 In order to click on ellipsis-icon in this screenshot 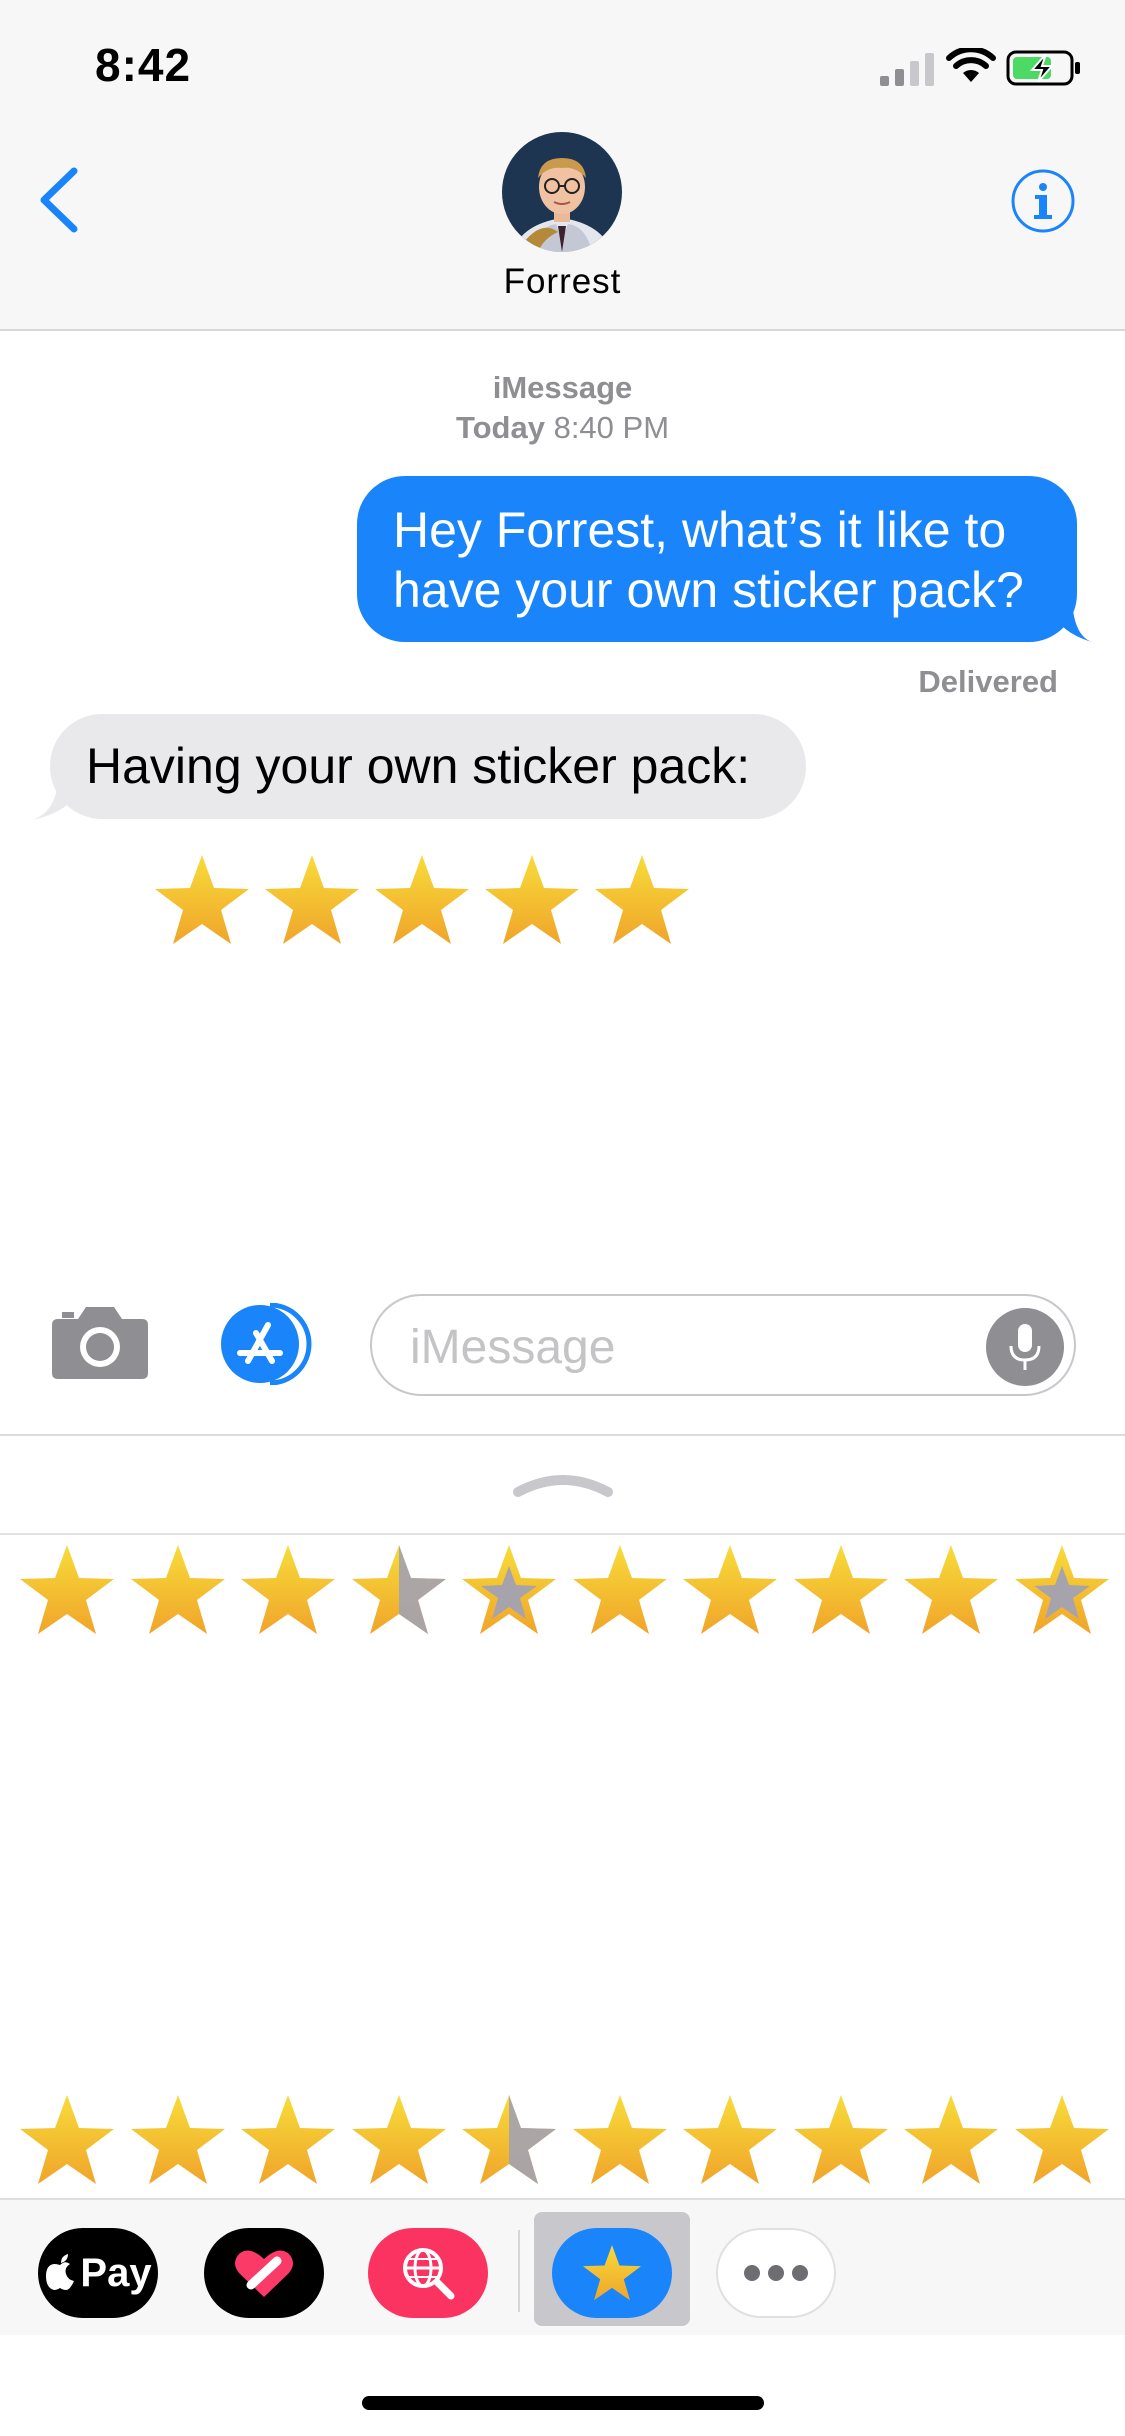, I will do `click(776, 2273)`.